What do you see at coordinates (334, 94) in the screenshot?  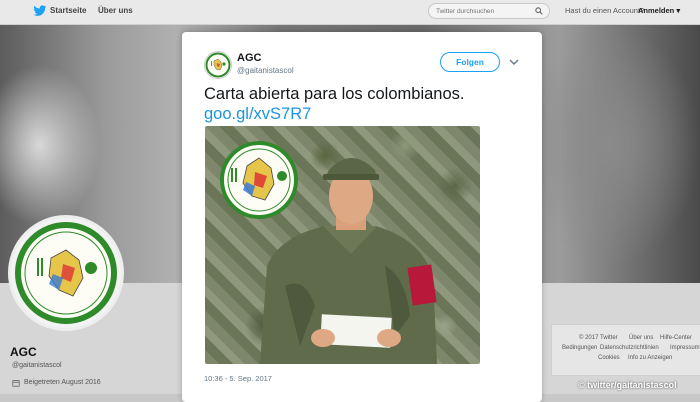 I see `tweet-text: Carta abierta para los colombianos.` at bounding box center [334, 94].